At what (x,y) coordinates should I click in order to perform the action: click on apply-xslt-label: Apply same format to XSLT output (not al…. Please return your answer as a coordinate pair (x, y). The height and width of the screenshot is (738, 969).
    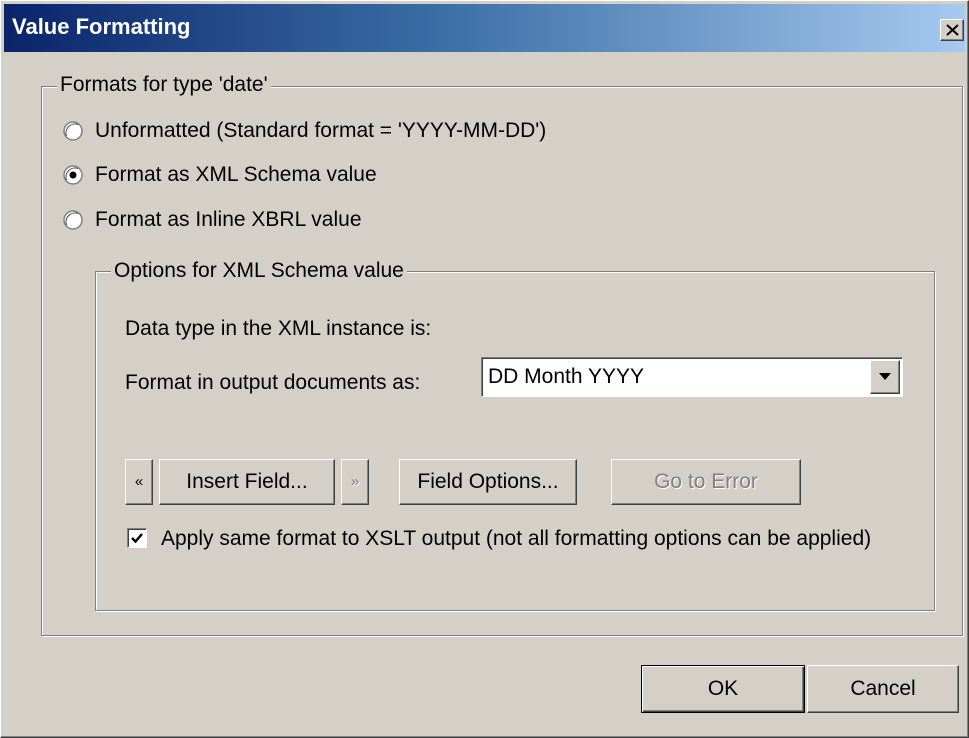
    Looking at the image, I should click on (516, 538).